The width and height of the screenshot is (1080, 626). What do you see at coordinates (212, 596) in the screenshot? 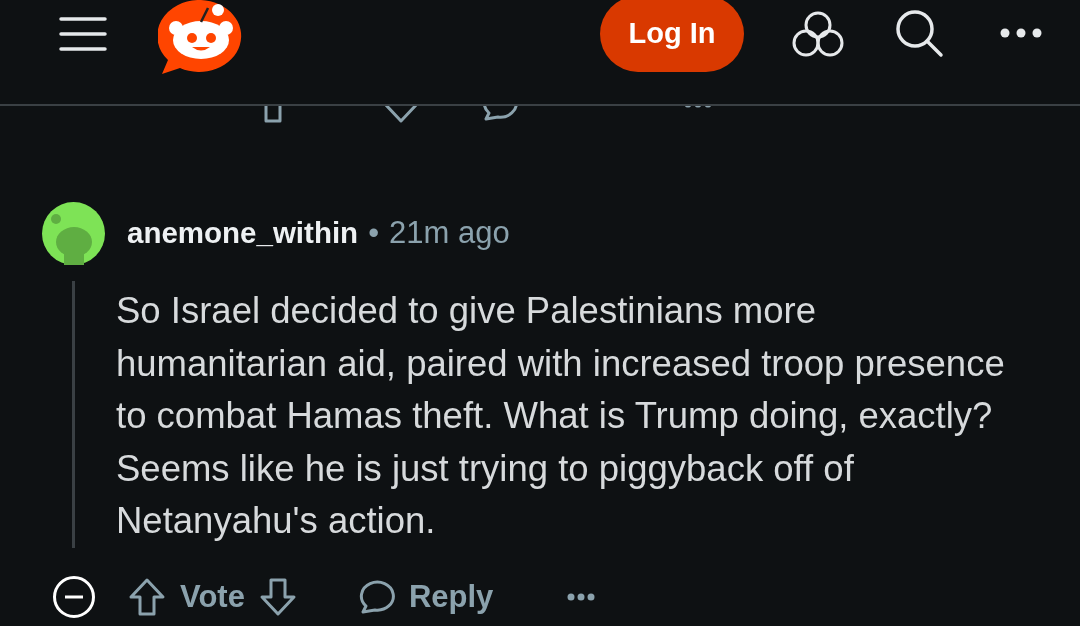
I see `vote-label: Vote` at bounding box center [212, 596].